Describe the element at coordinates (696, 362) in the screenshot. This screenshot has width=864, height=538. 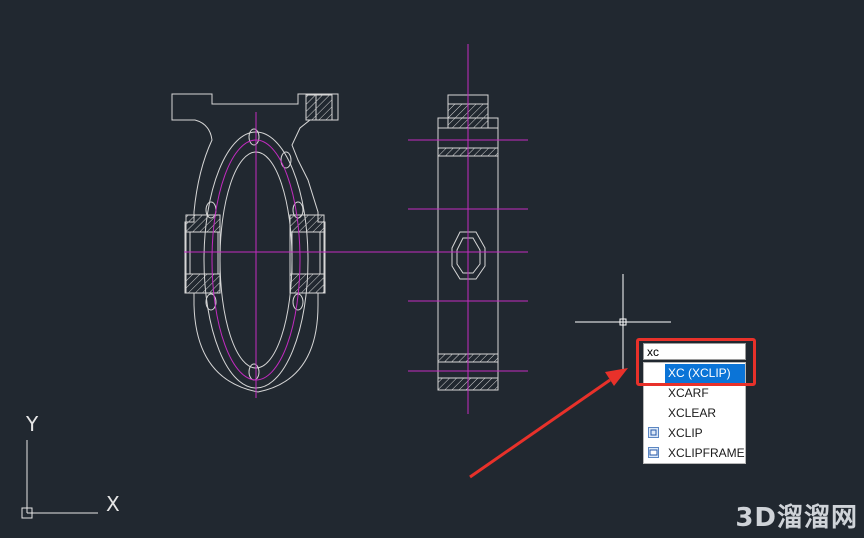
I see `annotation-highlight-box` at that location.